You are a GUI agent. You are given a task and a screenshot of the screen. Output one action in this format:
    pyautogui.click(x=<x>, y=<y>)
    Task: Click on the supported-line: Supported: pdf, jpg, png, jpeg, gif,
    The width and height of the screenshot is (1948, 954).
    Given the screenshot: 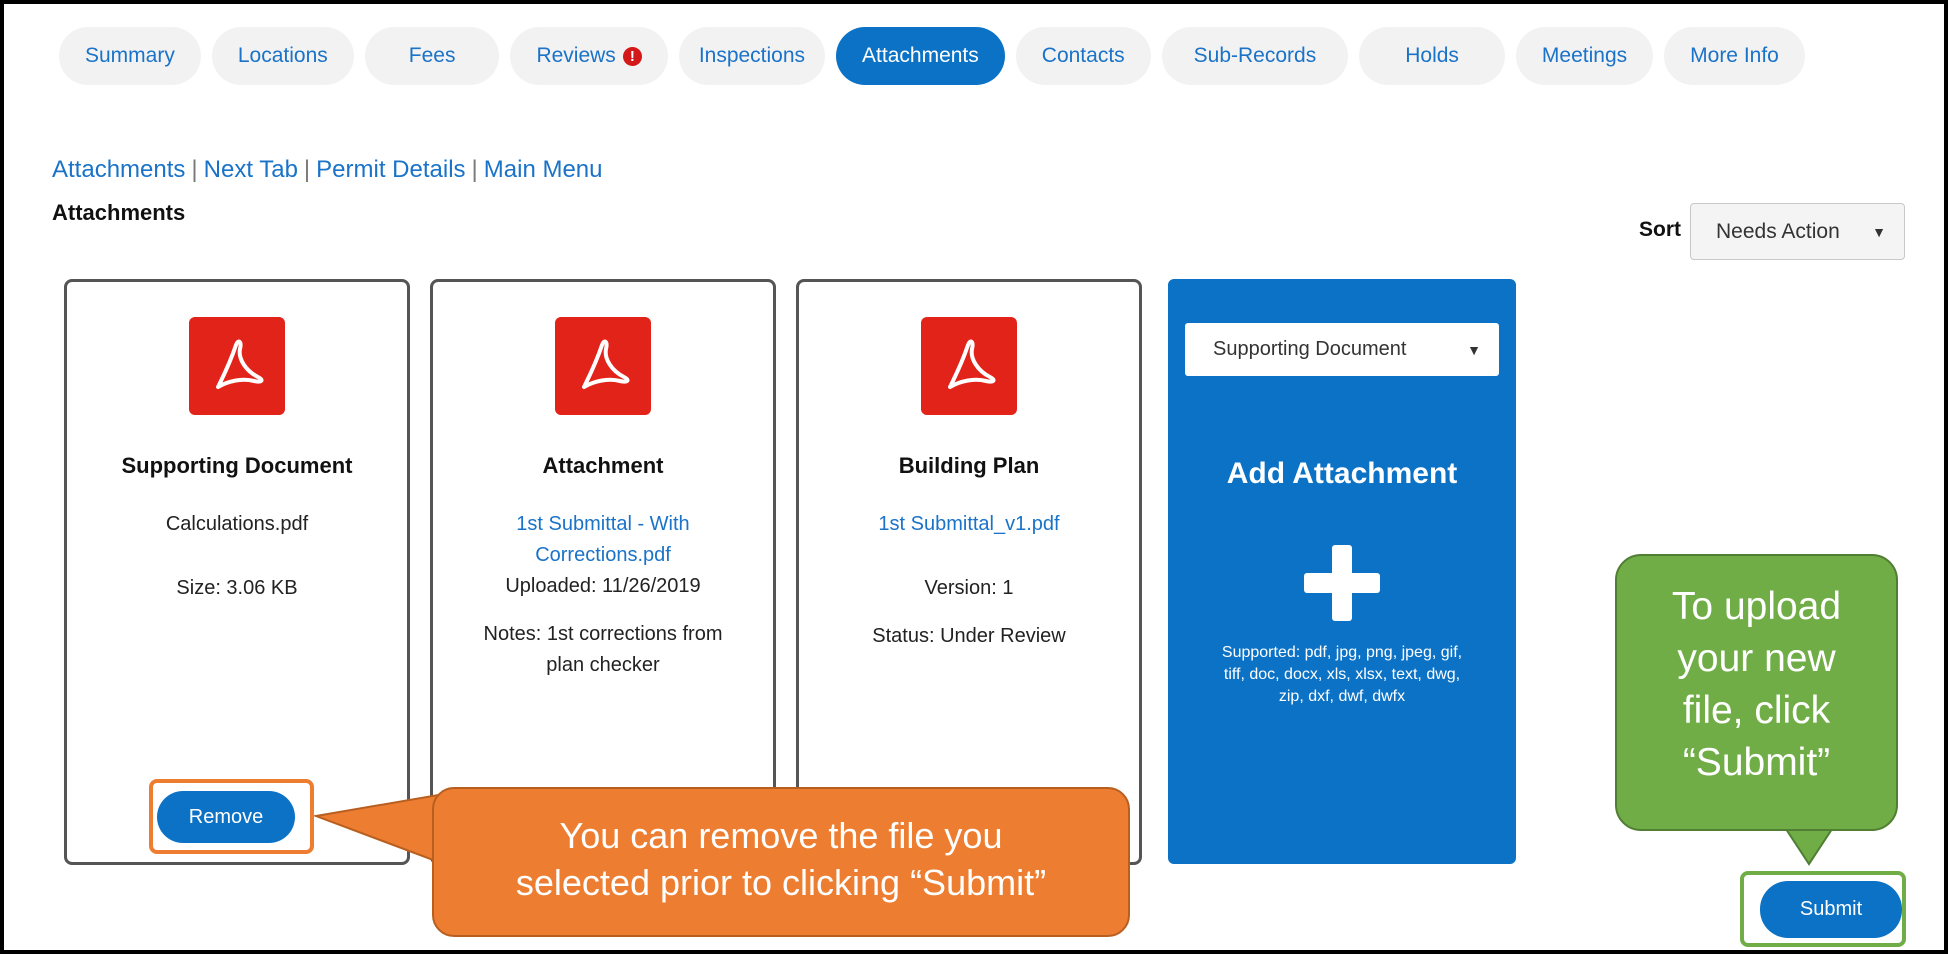 What is the action you would take?
    pyautogui.click(x=1342, y=652)
    